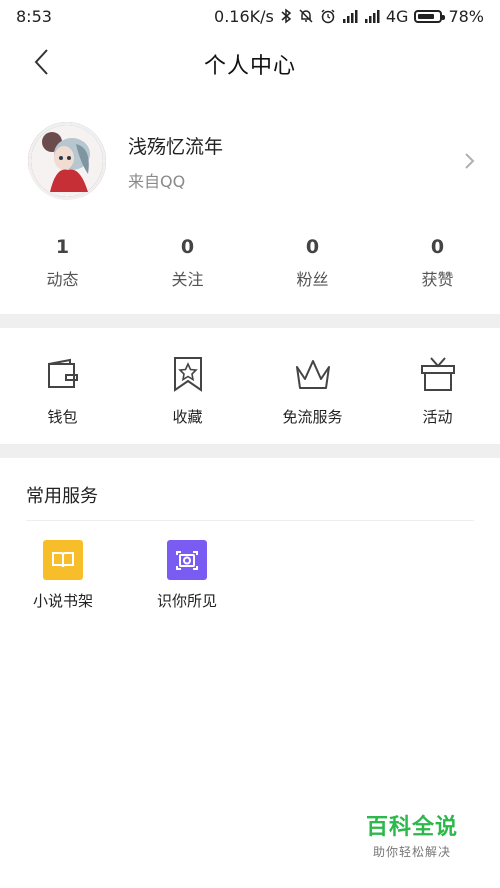  I want to click on user-name: 浅殇忆流年, so click(176, 147).